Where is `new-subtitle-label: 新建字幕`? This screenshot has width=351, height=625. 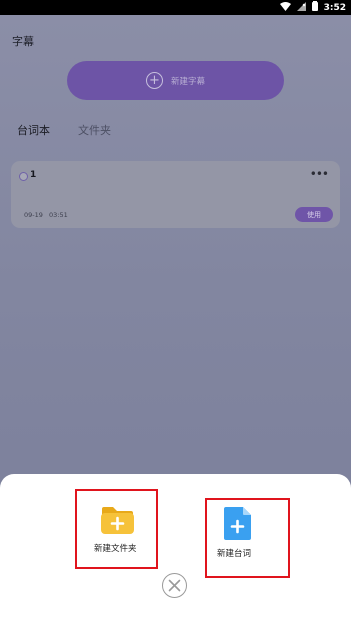
new-subtitle-label: 新建字幕 is located at coordinates (187, 81).